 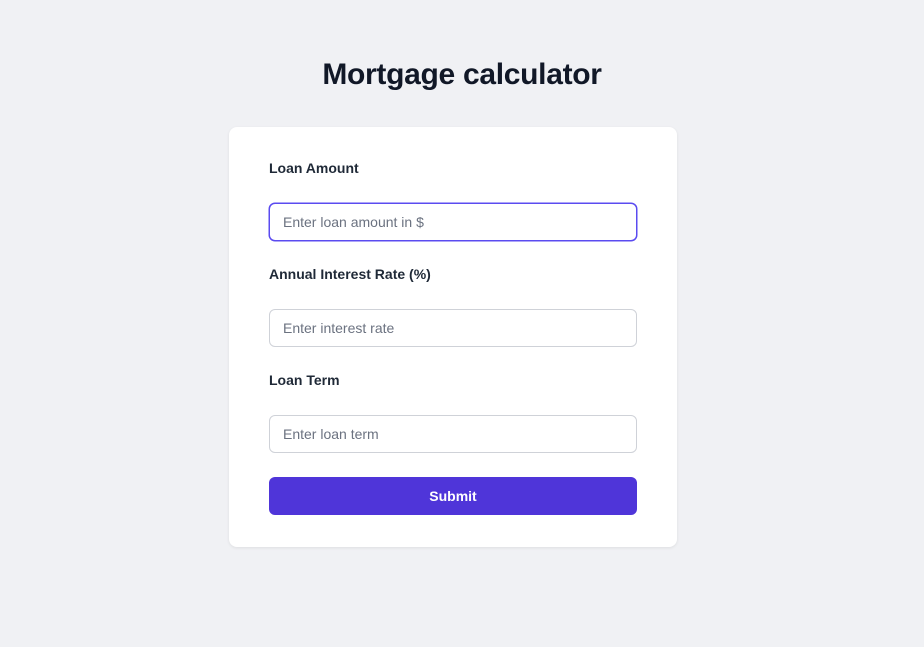 What do you see at coordinates (314, 168) in the screenshot?
I see `loan-amount-label: Loan Amount` at bounding box center [314, 168].